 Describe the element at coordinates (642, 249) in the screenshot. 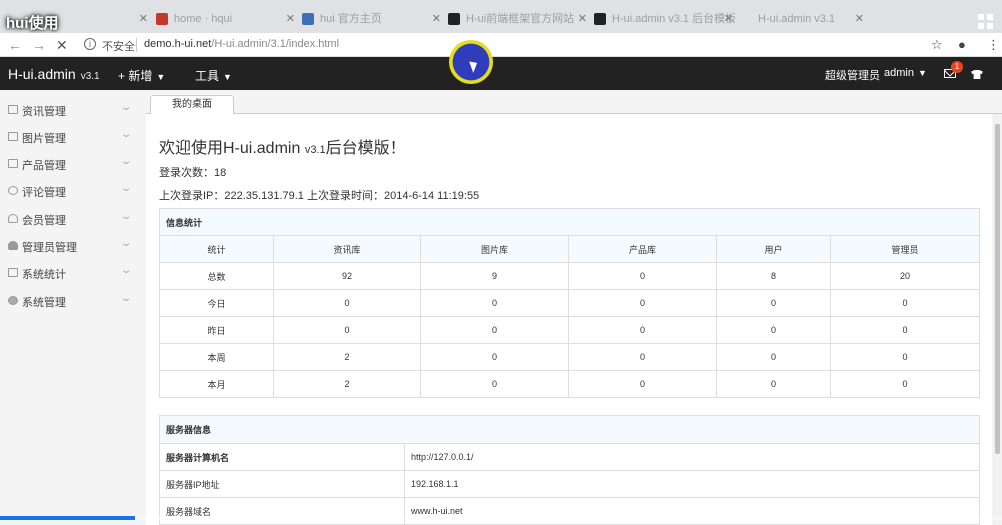

I see `column-header: 产品库` at that location.